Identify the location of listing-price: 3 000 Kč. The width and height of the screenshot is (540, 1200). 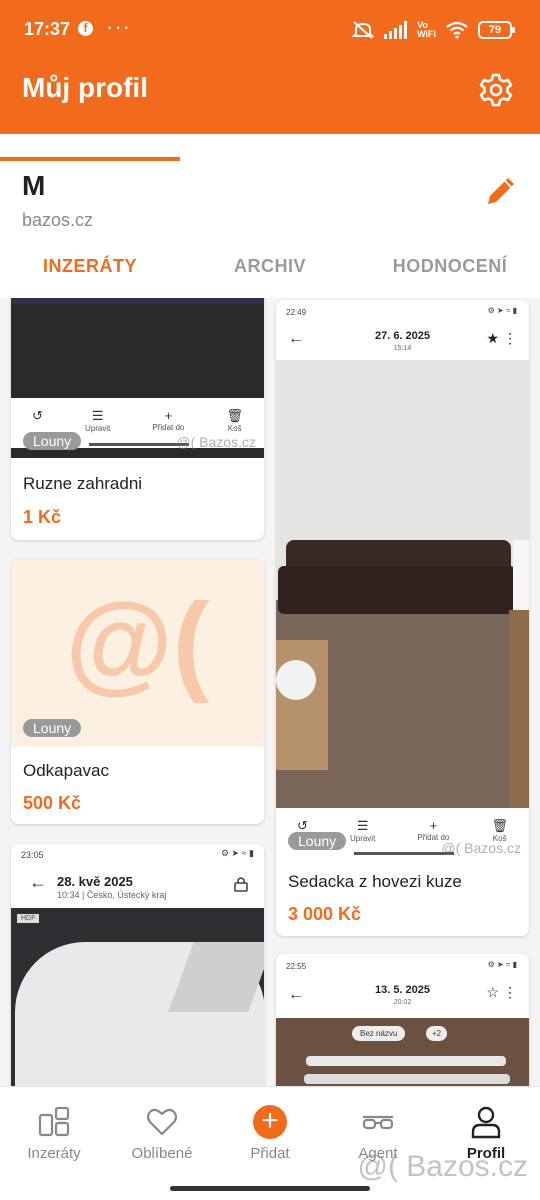
(325, 914).